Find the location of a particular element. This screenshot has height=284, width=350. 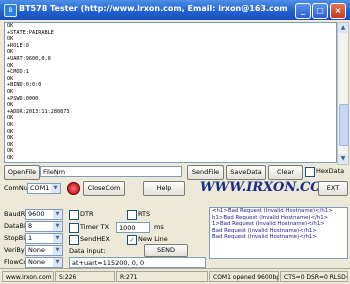

clear-button: Clear is located at coordinates (285, 172).